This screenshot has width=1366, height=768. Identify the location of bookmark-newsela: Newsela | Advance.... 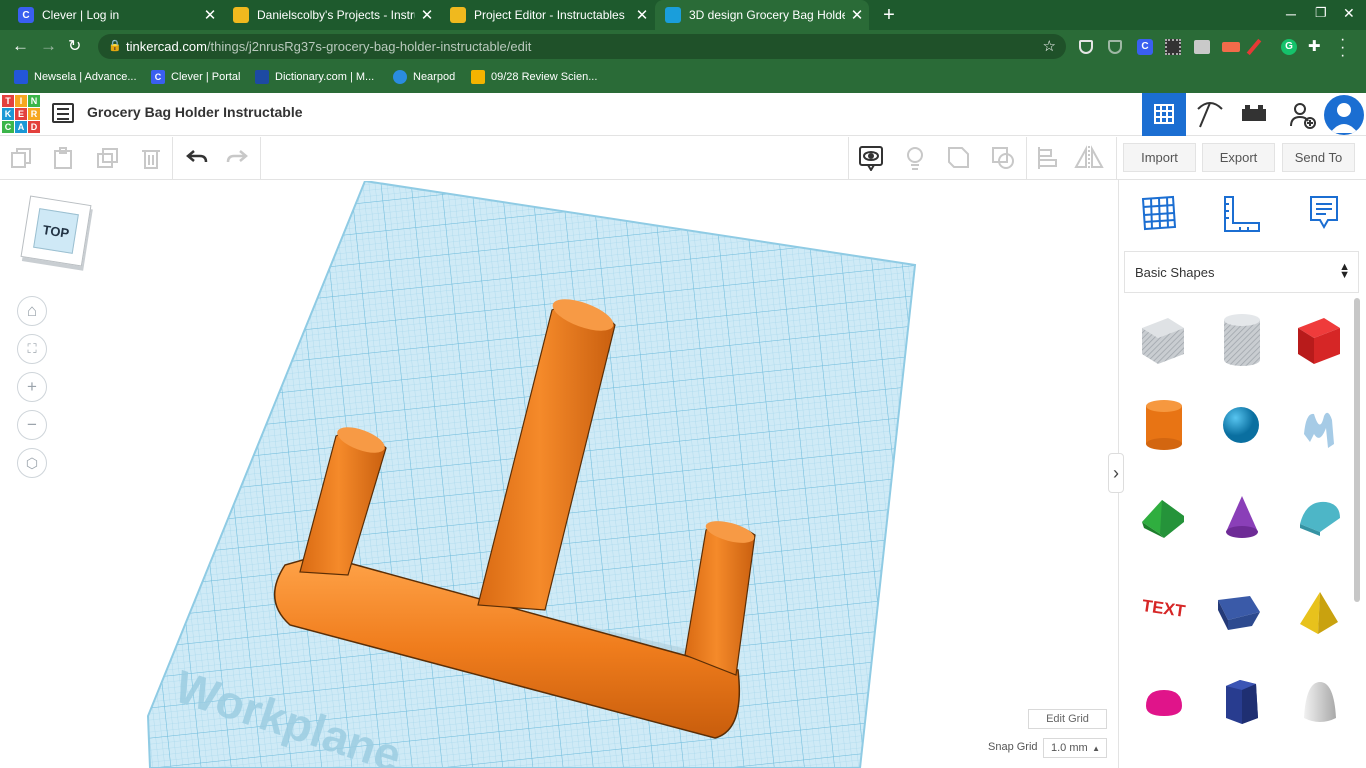
(75, 77).